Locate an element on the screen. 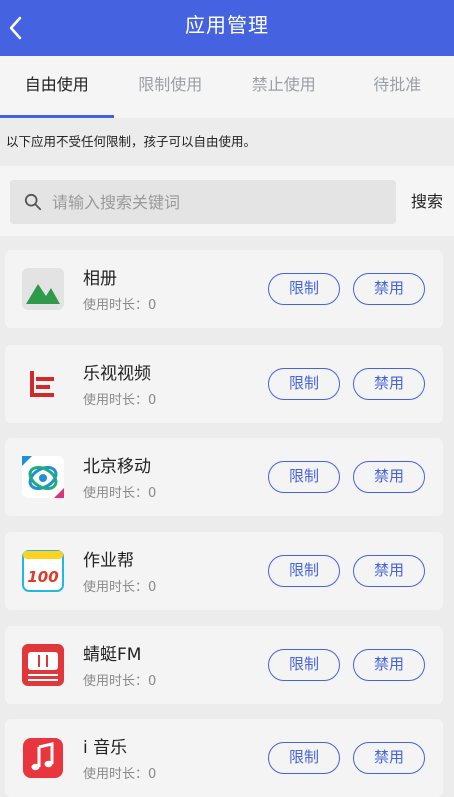  app-name: 乐视视频 is located at coordinates (117, 371).